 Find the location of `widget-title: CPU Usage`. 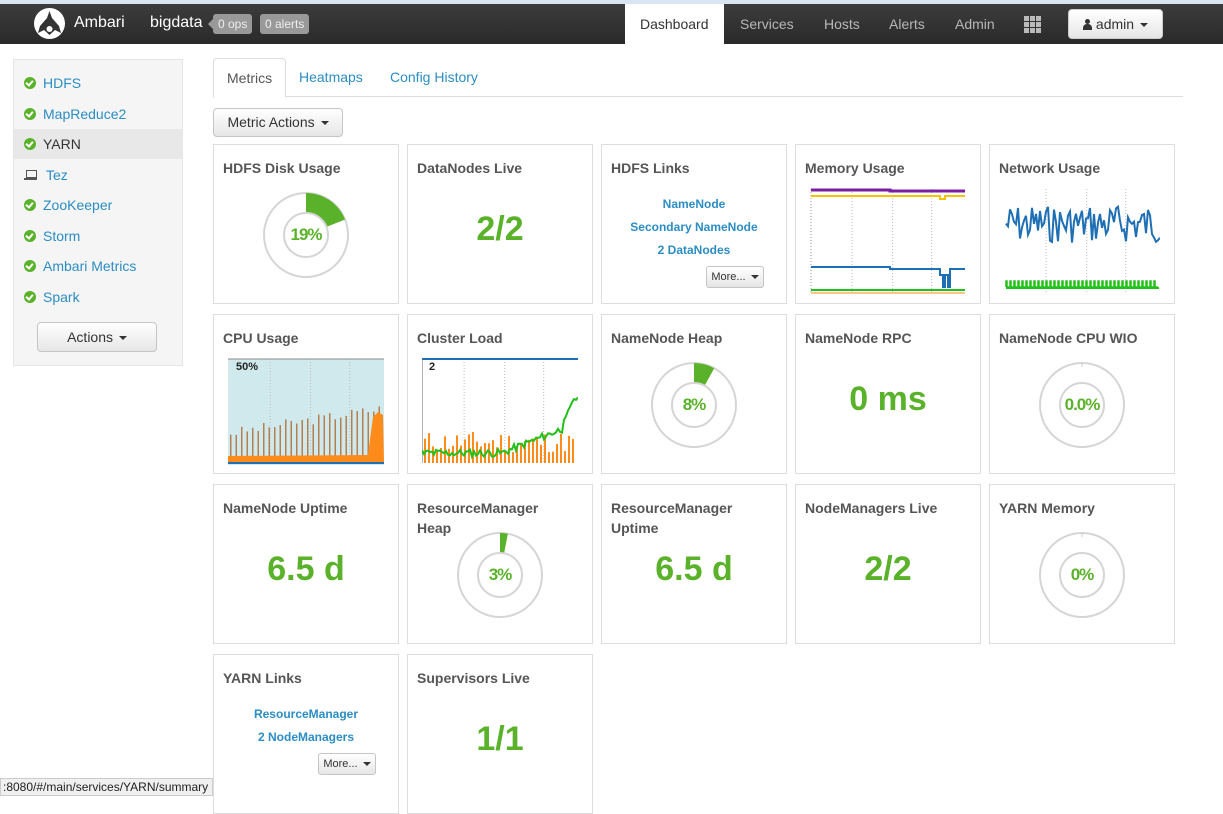

widget-title: CPU Usage is located at coordinates (261, 338).